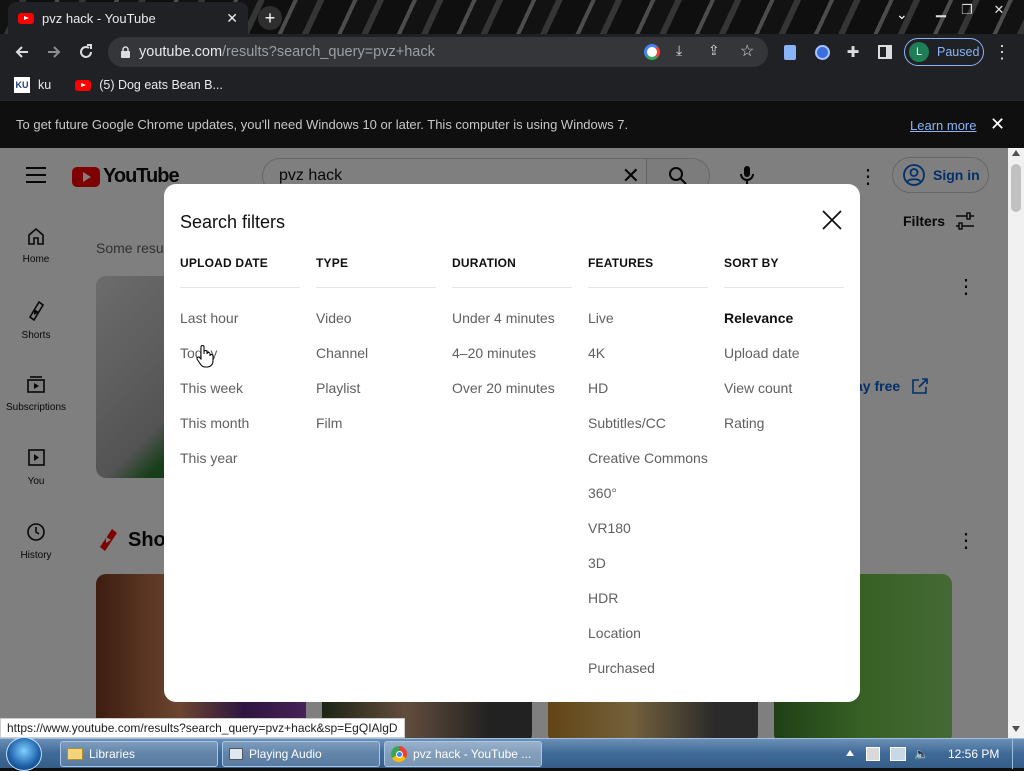 This screenshot has height=771, width=1024. What do you see at coordinates (512, 361) in the screenshot?
I see `filter-option: 4–20 minutes` at bounding box center [512, 361].